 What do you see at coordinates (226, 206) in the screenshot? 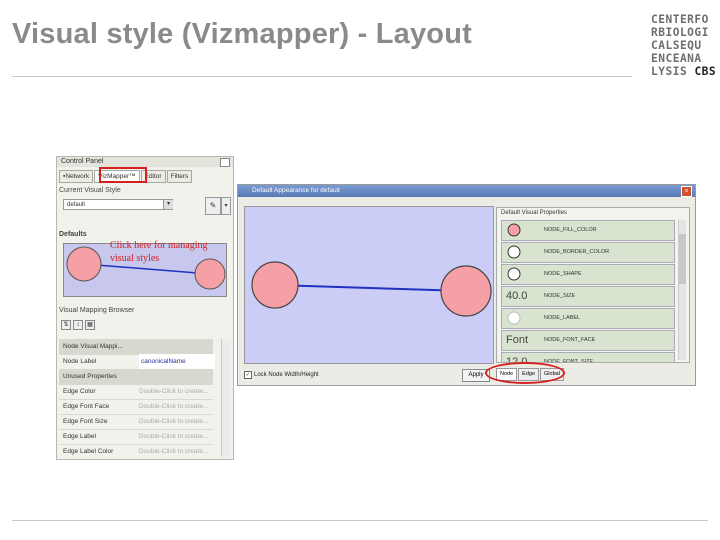
I see `visual-style-options-dropdown: ▾` at bounding box center [226, 206].